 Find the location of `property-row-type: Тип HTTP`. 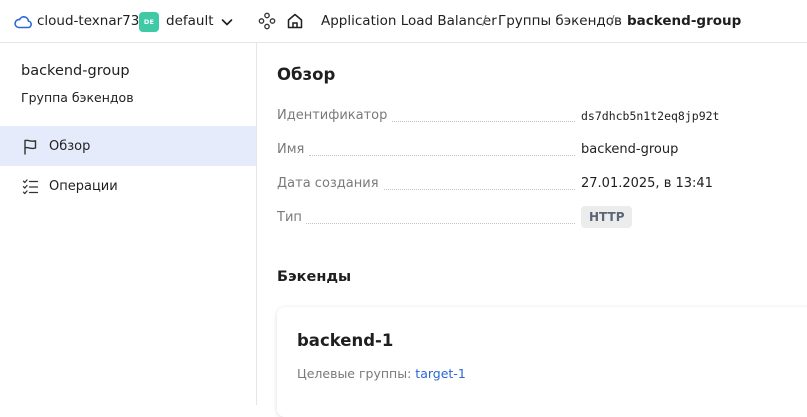

property-row-type: Тип HTTP is located at coordinates (537, 218).